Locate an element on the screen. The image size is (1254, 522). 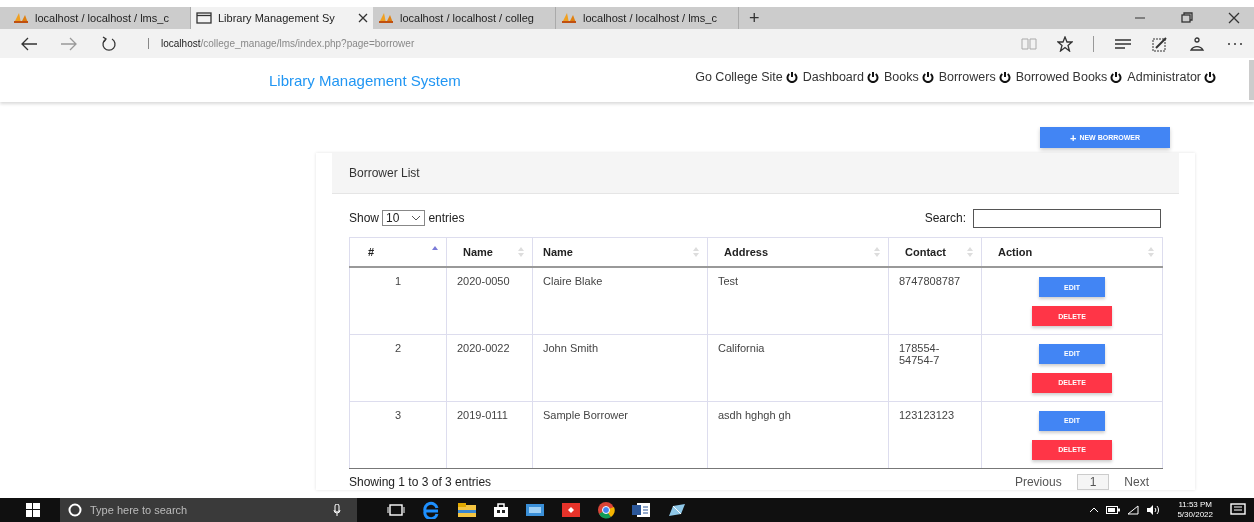
new-tab-button: + is located at coordinates (754, 18).